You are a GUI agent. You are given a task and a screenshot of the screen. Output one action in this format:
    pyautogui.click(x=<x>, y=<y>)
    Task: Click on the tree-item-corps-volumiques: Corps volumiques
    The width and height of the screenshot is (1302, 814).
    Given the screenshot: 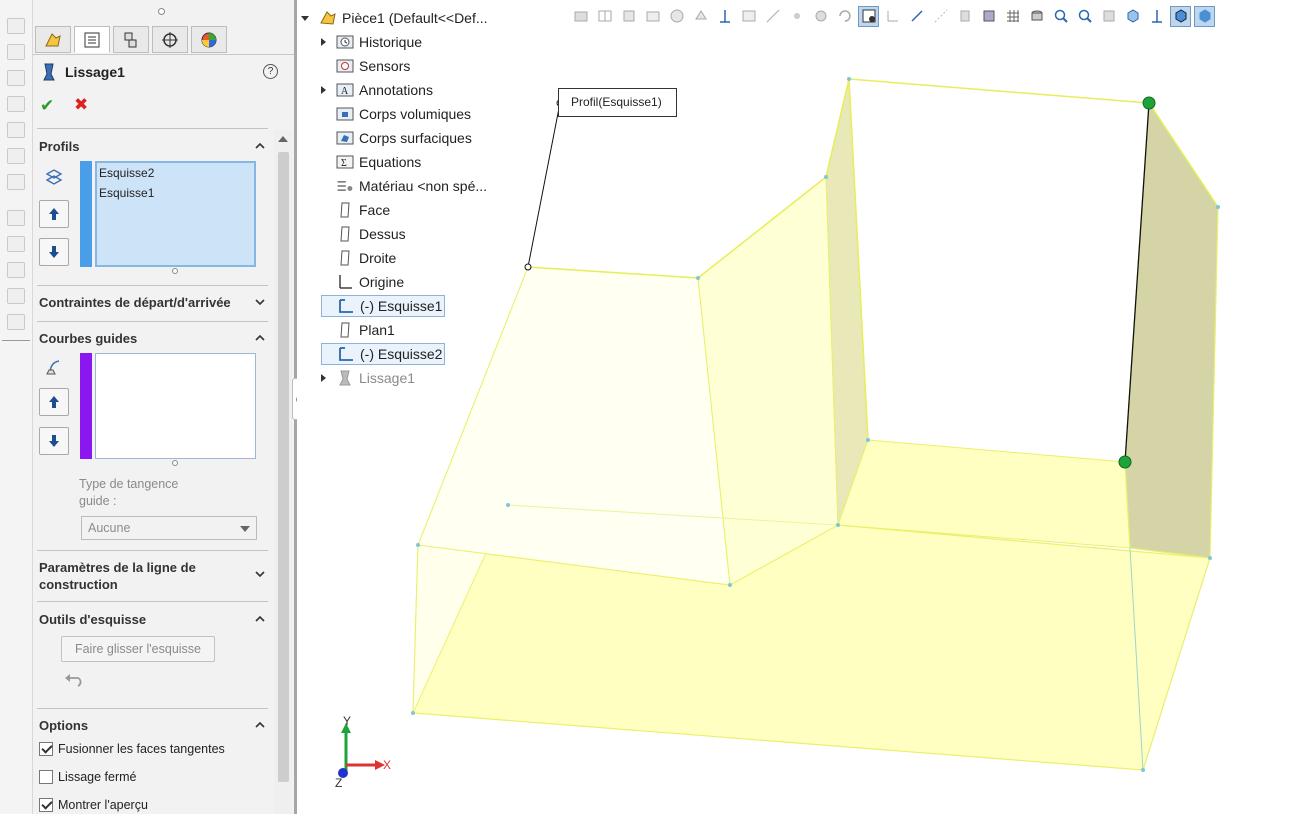 What is the action you would take?
    pyautogui.click(x=396, y=114)
    